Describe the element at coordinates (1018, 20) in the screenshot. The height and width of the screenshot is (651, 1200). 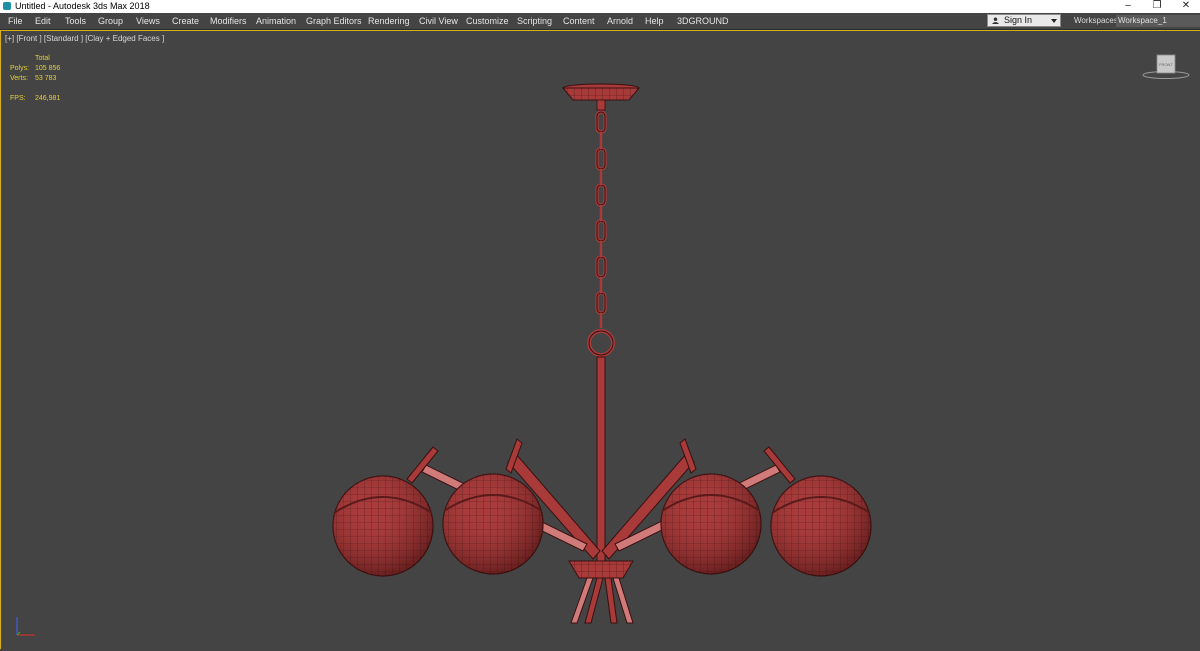
I see `sign-in-label: Sign In` at that location.